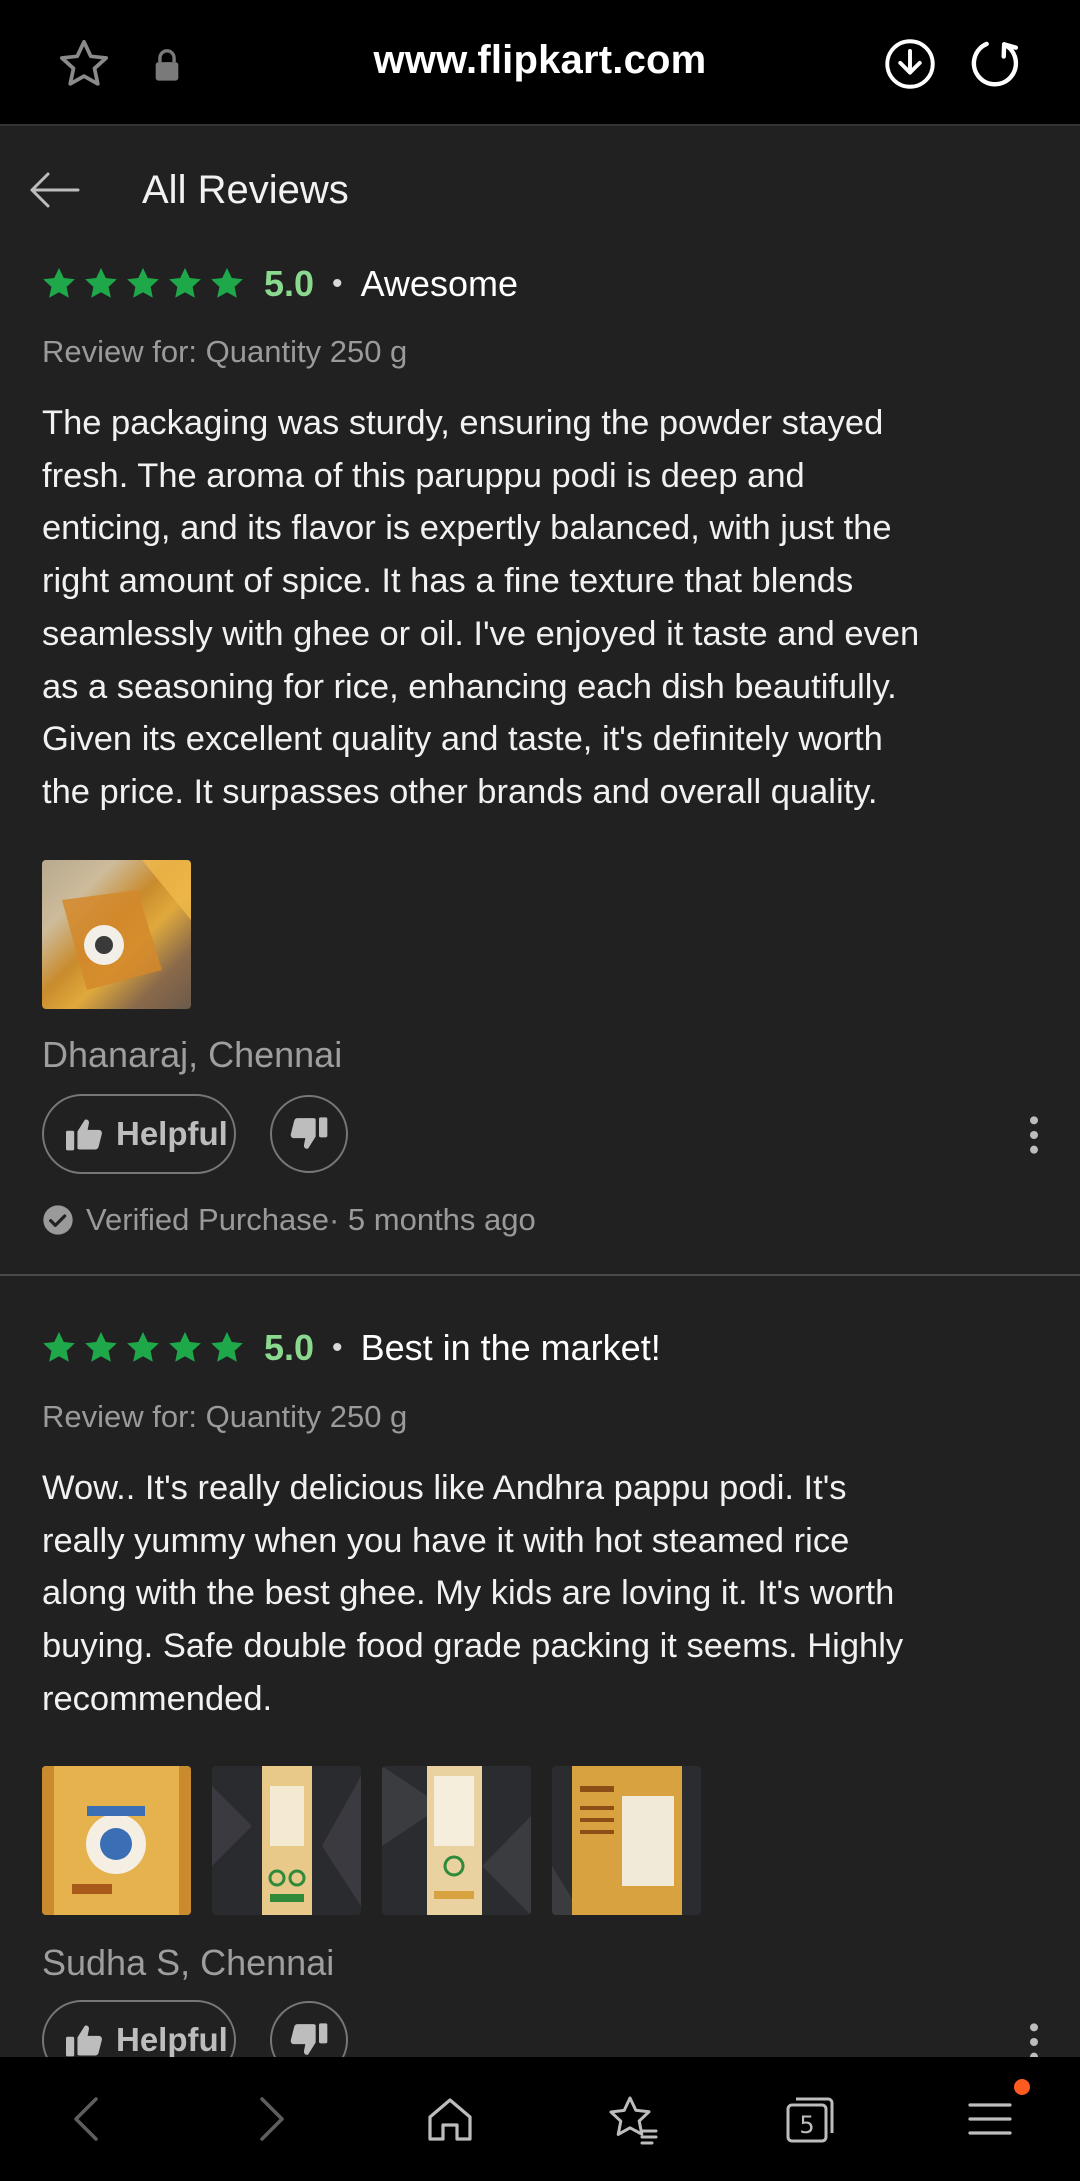  I want to click on page-title: All Reviews, so click(245, 190).